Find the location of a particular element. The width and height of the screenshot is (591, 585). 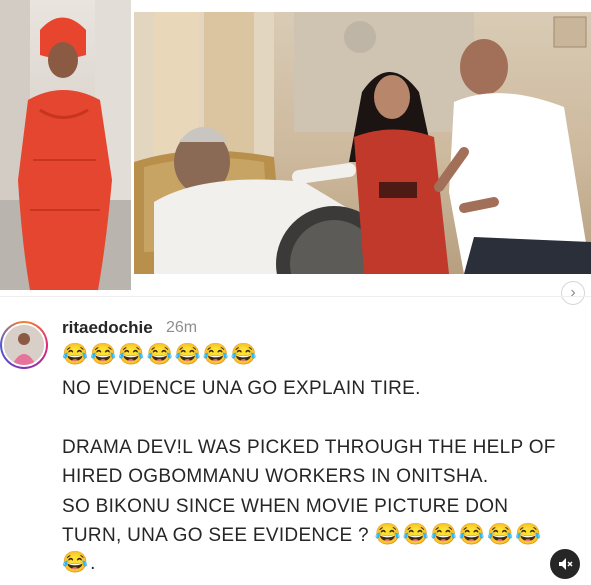

timestamp: 26m is located at coordinates (181, 328).